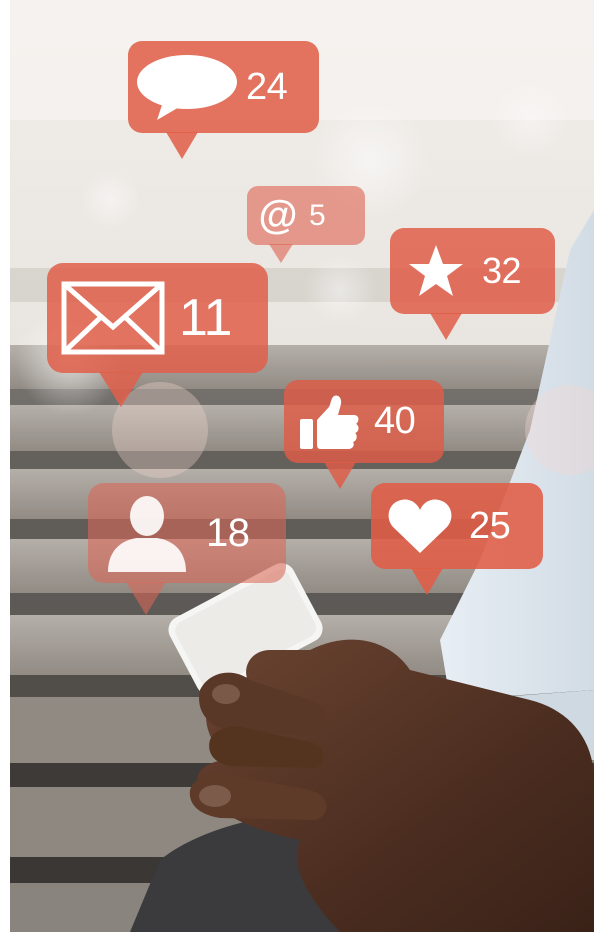 This screenshot has width=604, height=932. What do you see at coordinates (317, 215) in the screenshot?
I see `mention-count: 5` at bounding box center [317, 215].